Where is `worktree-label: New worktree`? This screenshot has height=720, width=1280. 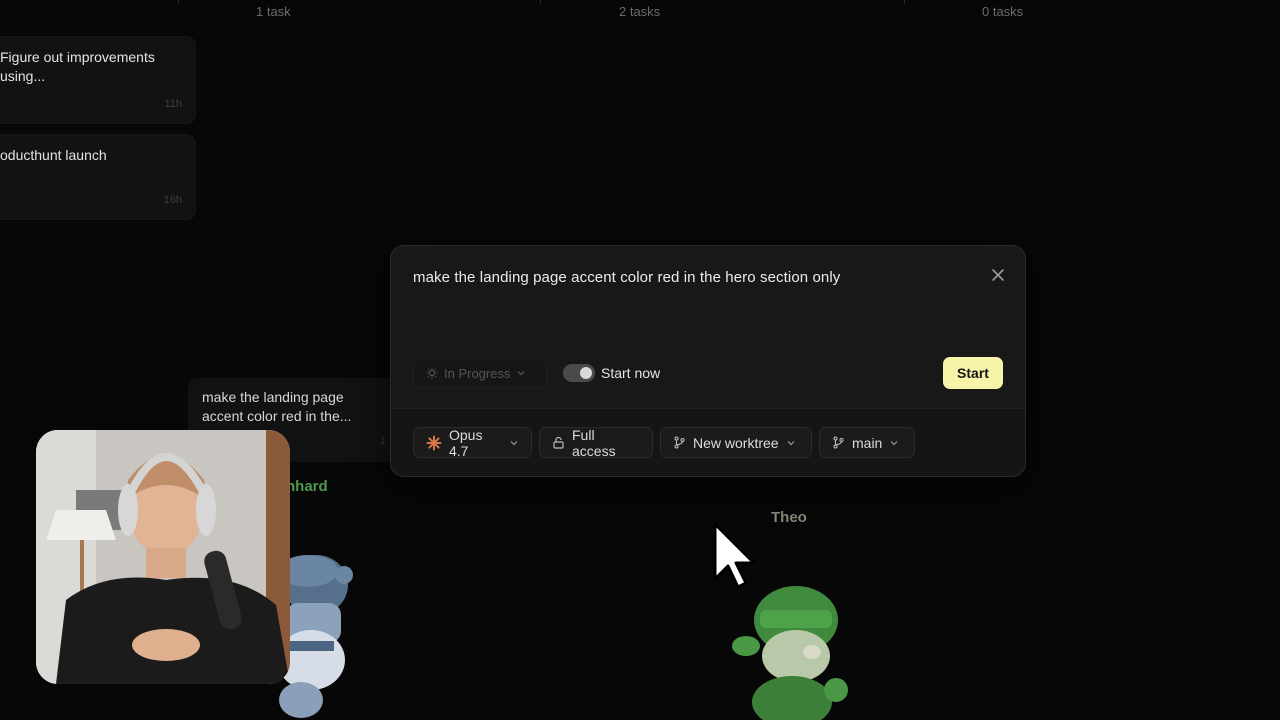
worktree-label: New worktree is located at coordinates (736, 442).